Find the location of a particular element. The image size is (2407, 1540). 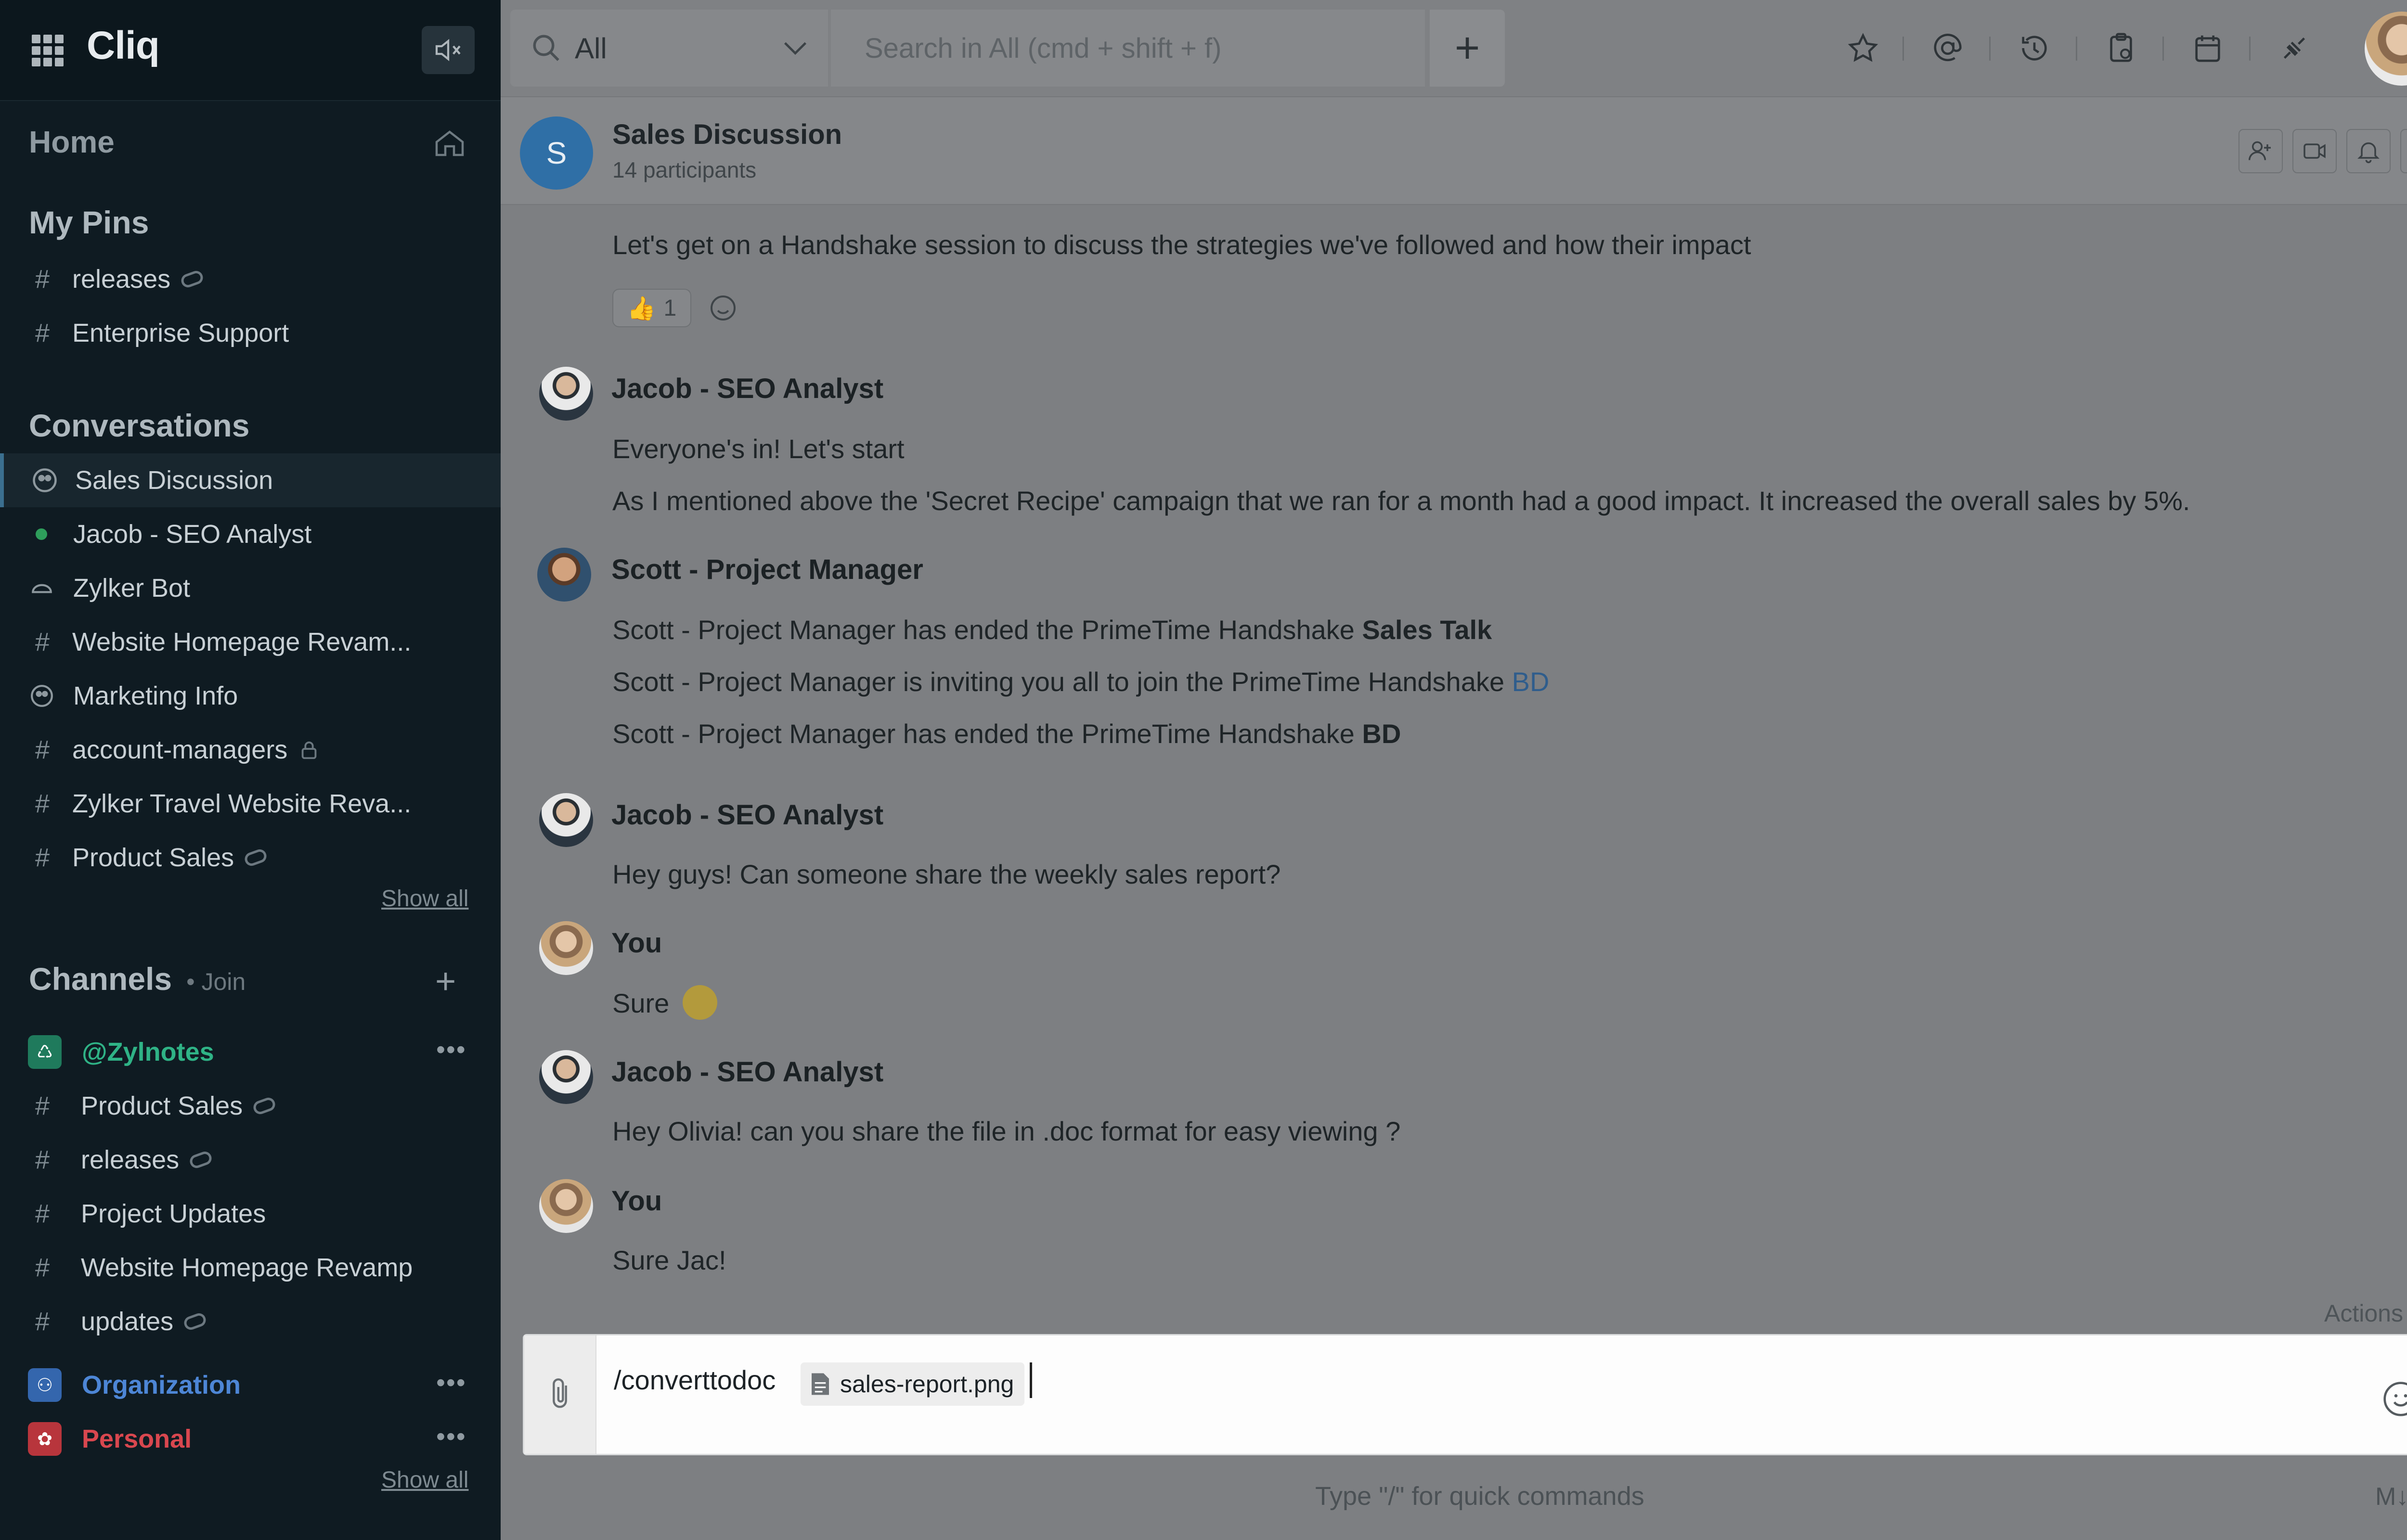

search-input is located at coordinates (1129, 48).